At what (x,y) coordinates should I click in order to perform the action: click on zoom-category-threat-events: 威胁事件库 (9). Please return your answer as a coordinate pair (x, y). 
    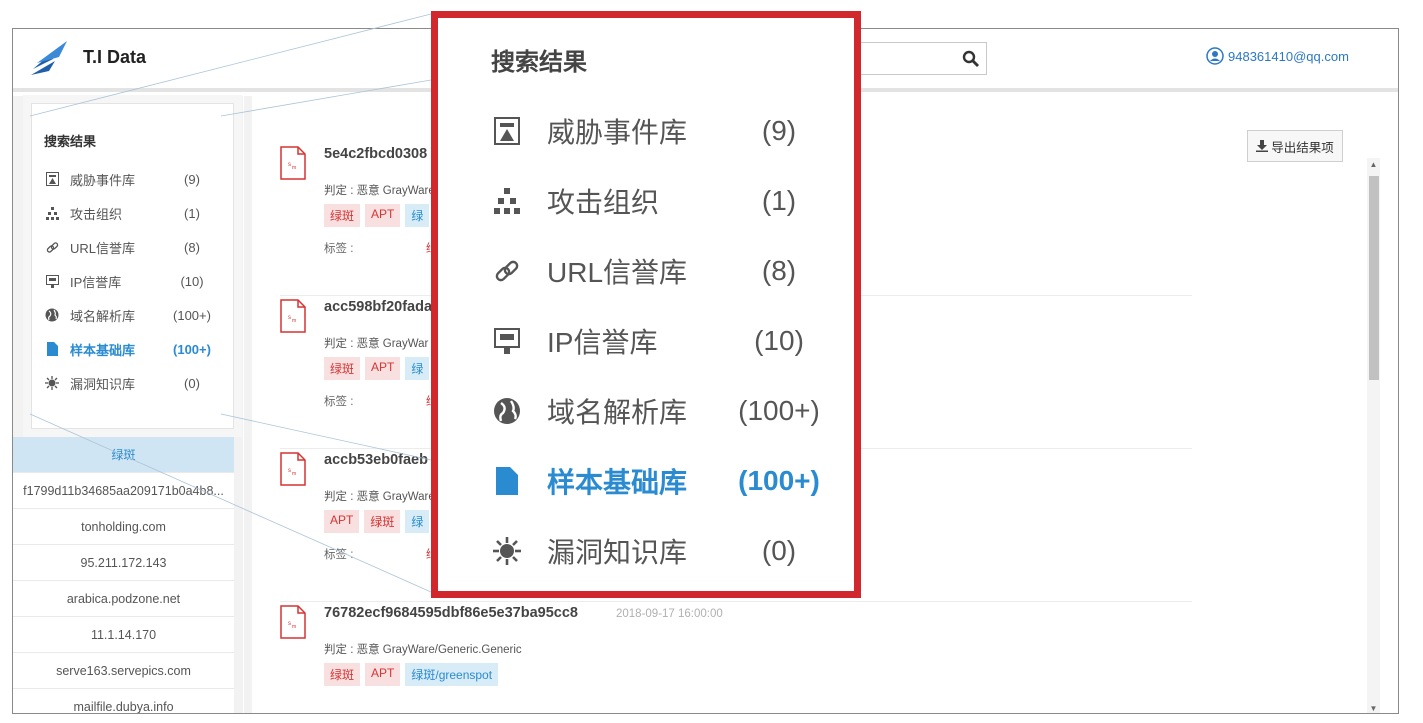
    Looking at the image, I should click on (671, 131).